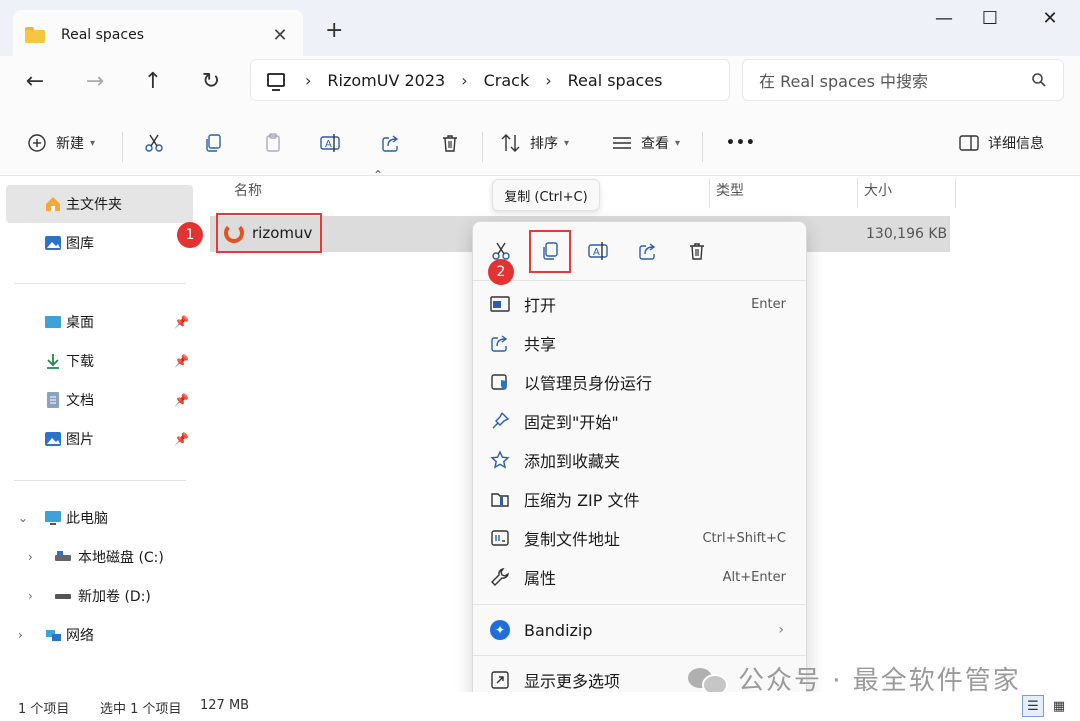 The image size is (1080, 721). I want to click on tiles-view-button: ▦, so click(1059, 706).